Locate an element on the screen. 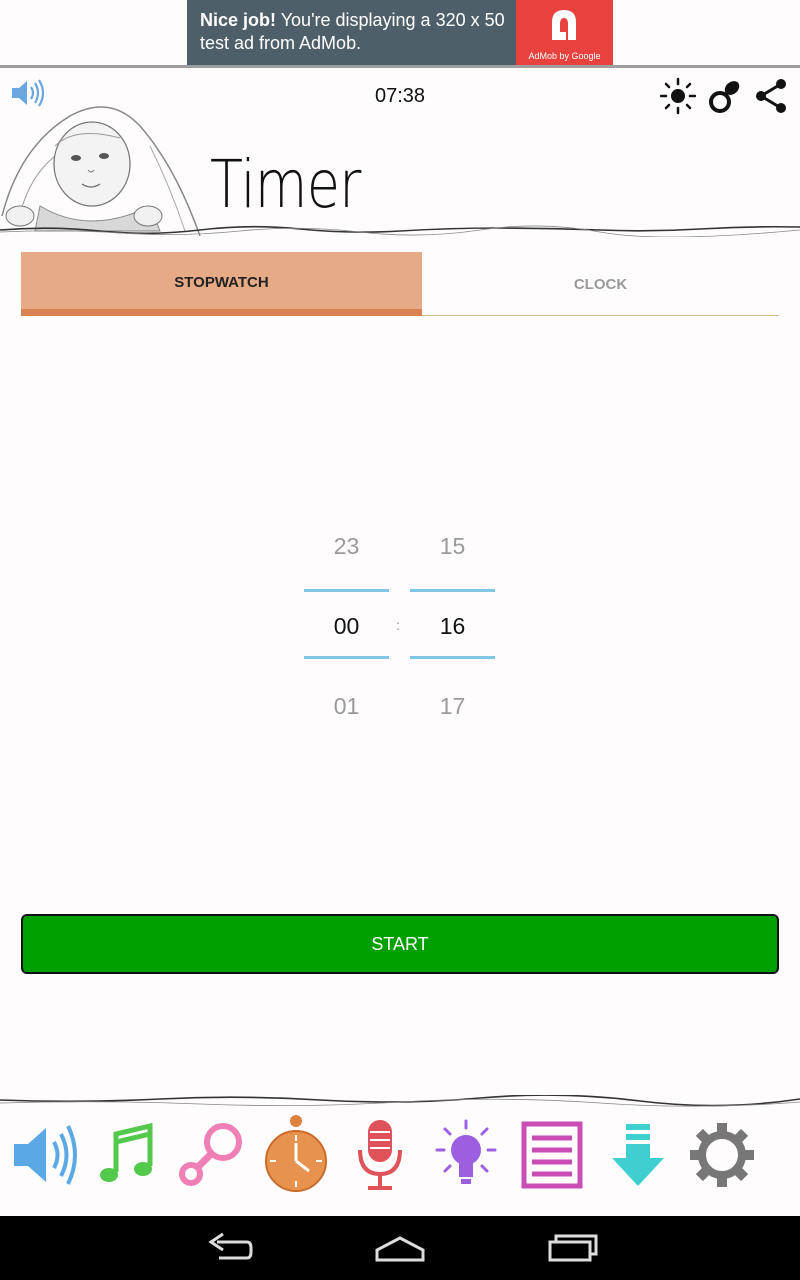  admob-icon is located at coordinates (564, 25).